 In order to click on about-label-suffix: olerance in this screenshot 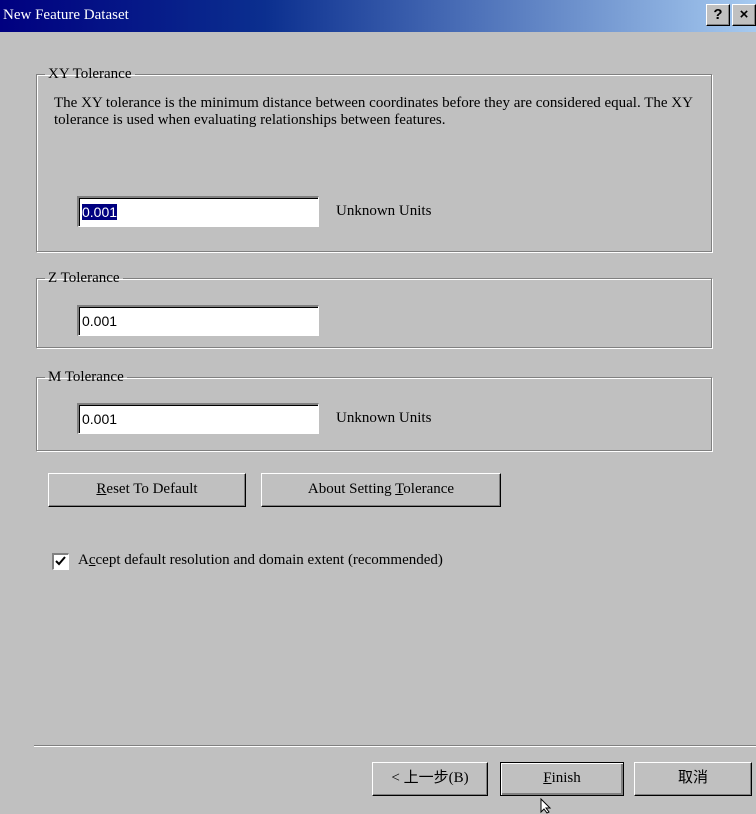, I will do `click(429, 489)`.